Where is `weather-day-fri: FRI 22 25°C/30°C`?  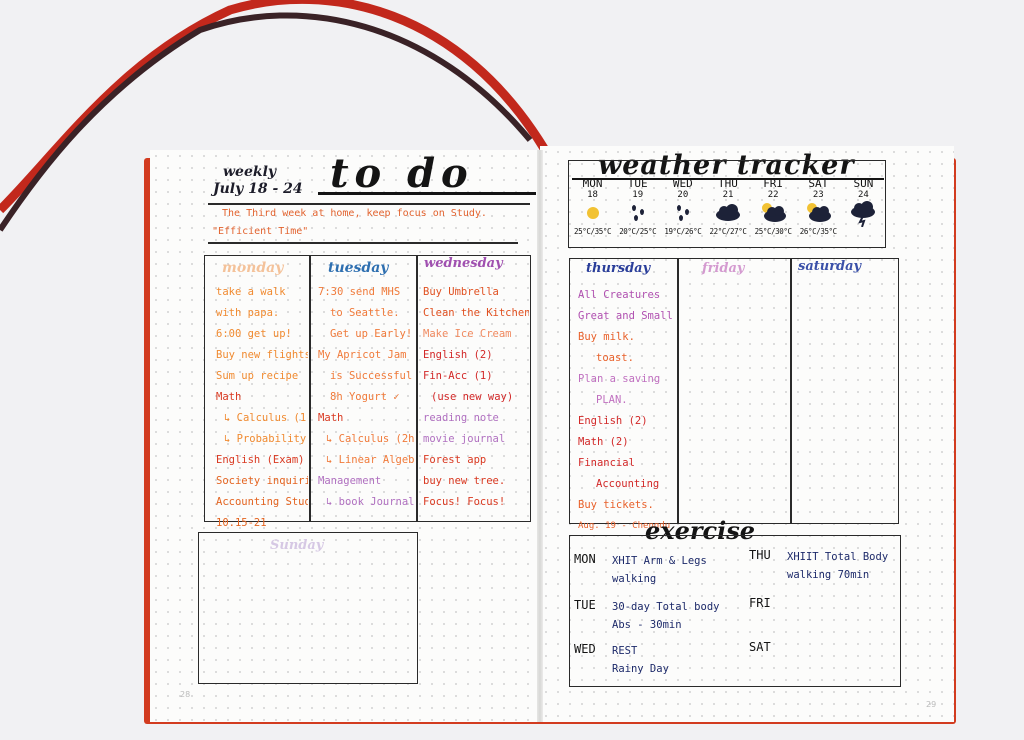 weather-day-fri: FRI 22 25°C/30°C is located at coordinates (773, 207).